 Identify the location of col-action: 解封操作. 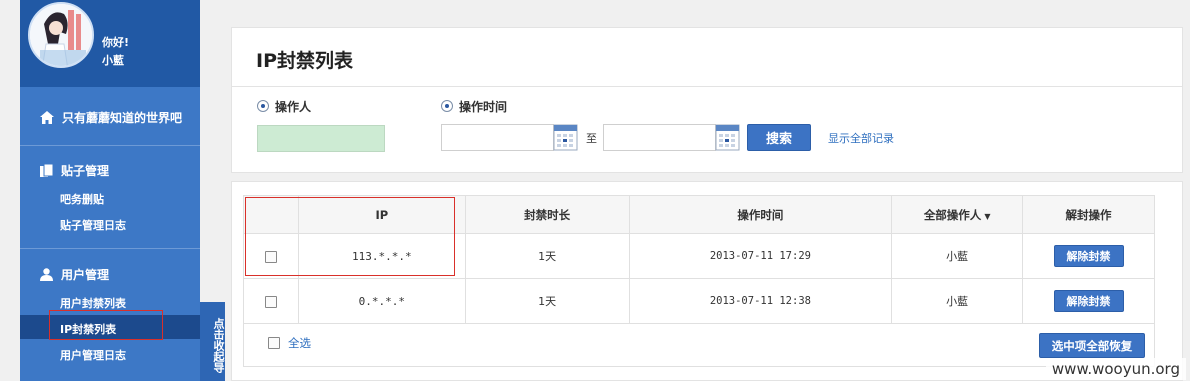
(1088, 214).